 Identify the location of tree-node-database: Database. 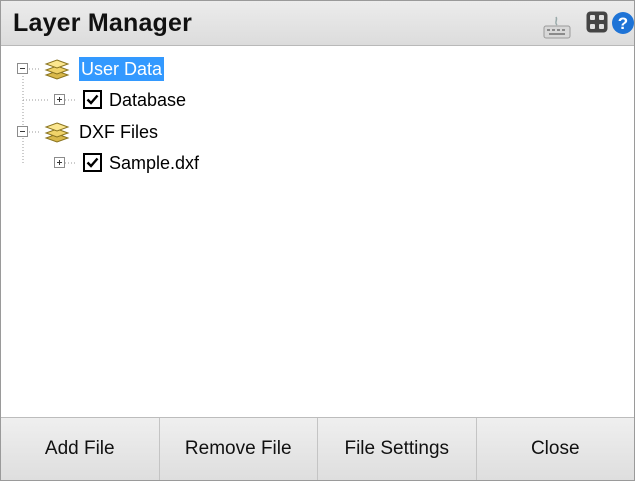
(159, 100).